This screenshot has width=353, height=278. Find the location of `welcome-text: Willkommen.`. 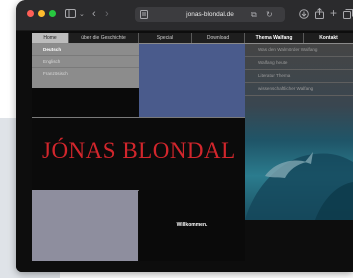

welcome-text: Willkommen. is located at coordinates (192, 225).